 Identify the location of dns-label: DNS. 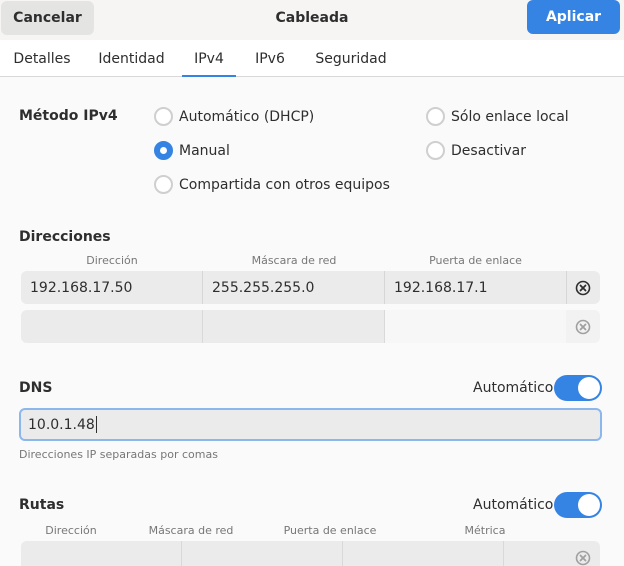
(36, 388).